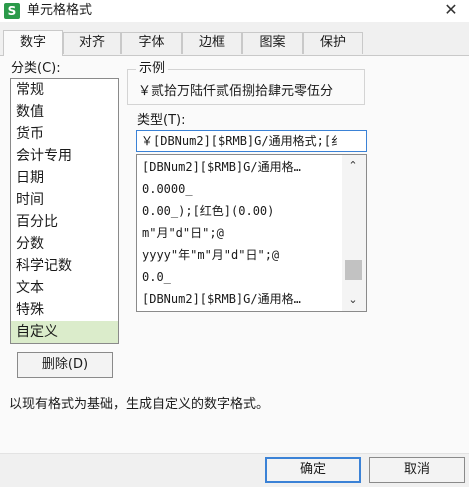  What do you see at coordinates (64, 332) in the screenshot?
I see `category-item-custom: 自定义` at bounding box center [64, 332].